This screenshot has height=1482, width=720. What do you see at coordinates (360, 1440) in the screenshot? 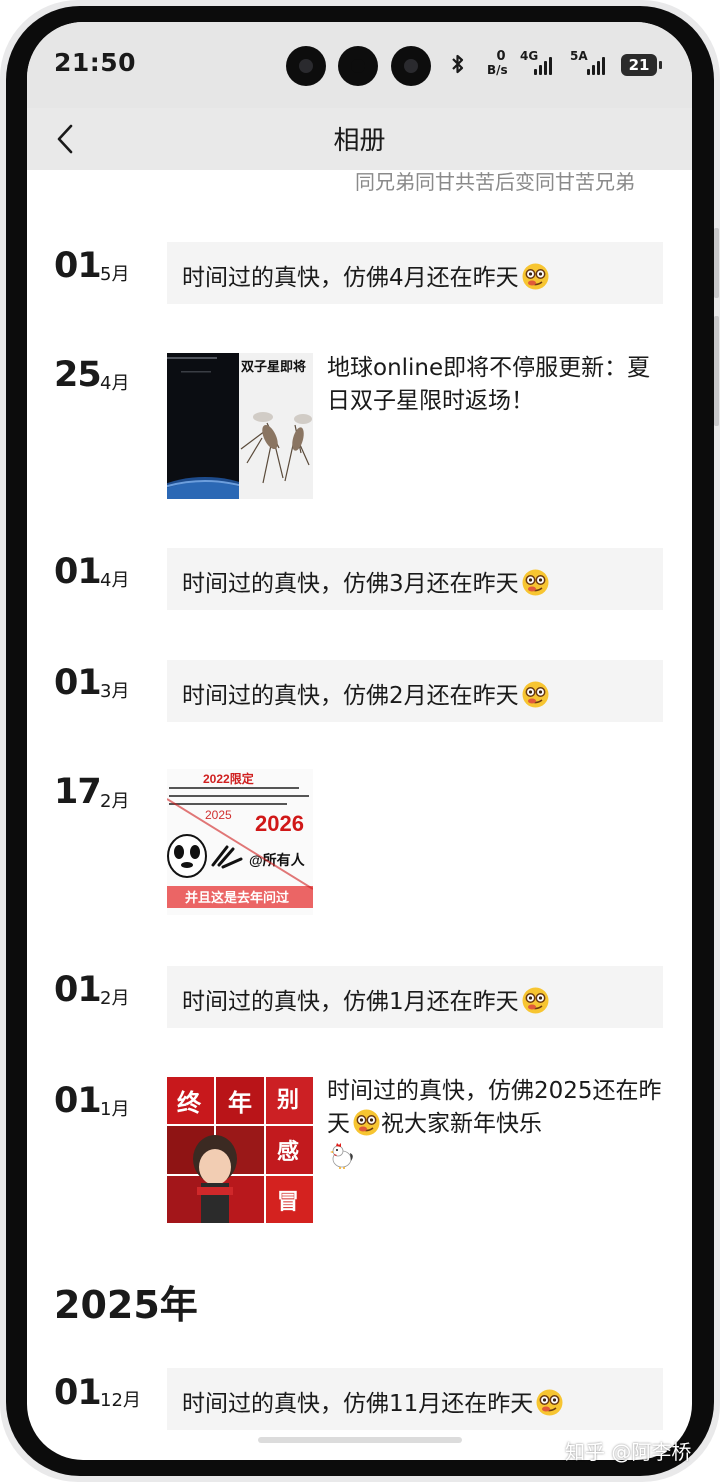
I see `home-indicator` at bounding box center [360, 1440].